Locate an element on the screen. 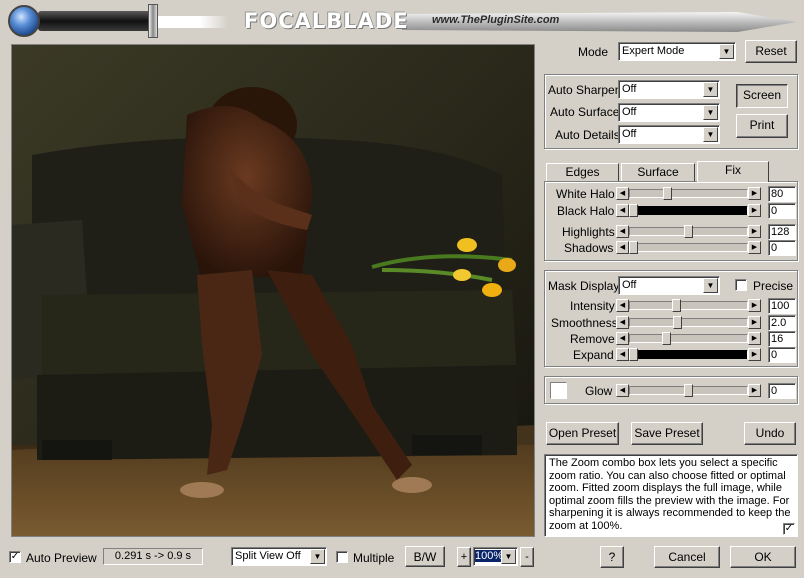  glow-color-swatch is located at coordinates (558, 390).